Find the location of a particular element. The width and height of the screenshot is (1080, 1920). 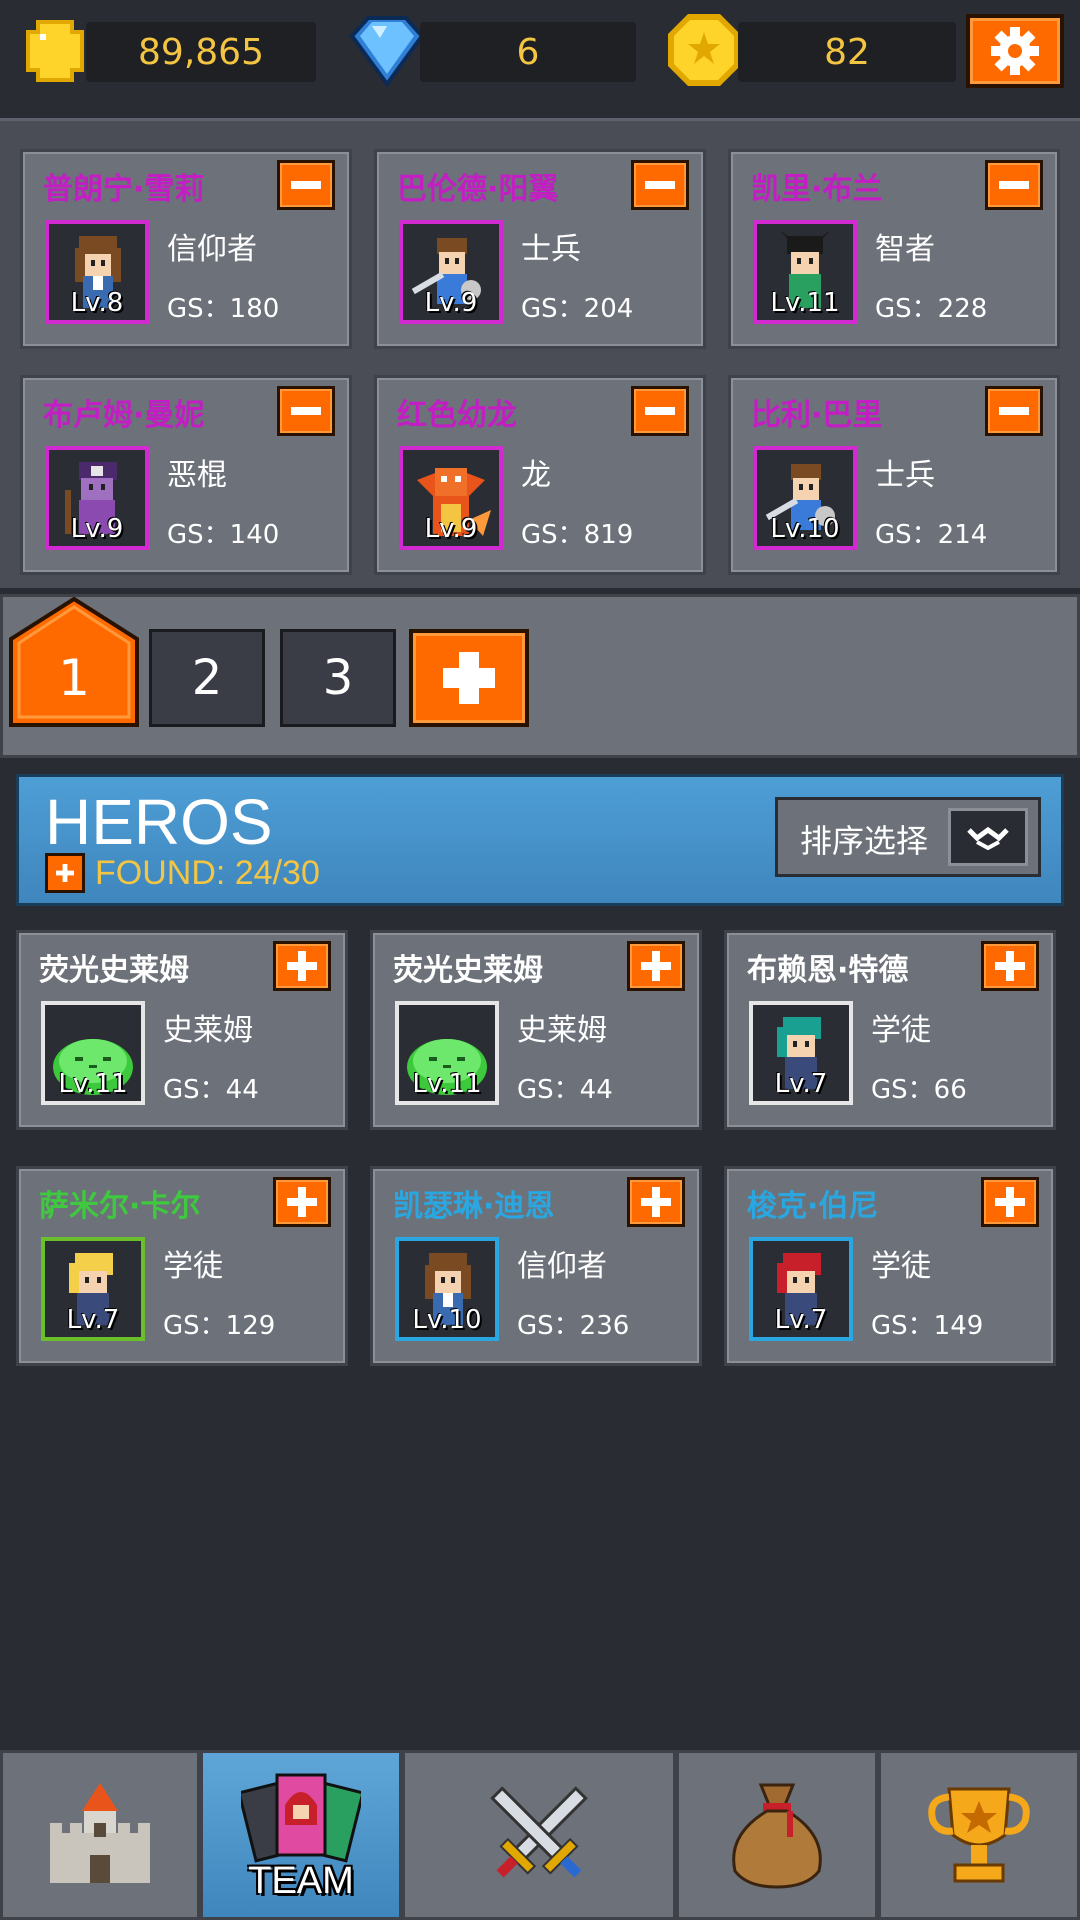

trophy-icon is located at coordinates (979, 1835).